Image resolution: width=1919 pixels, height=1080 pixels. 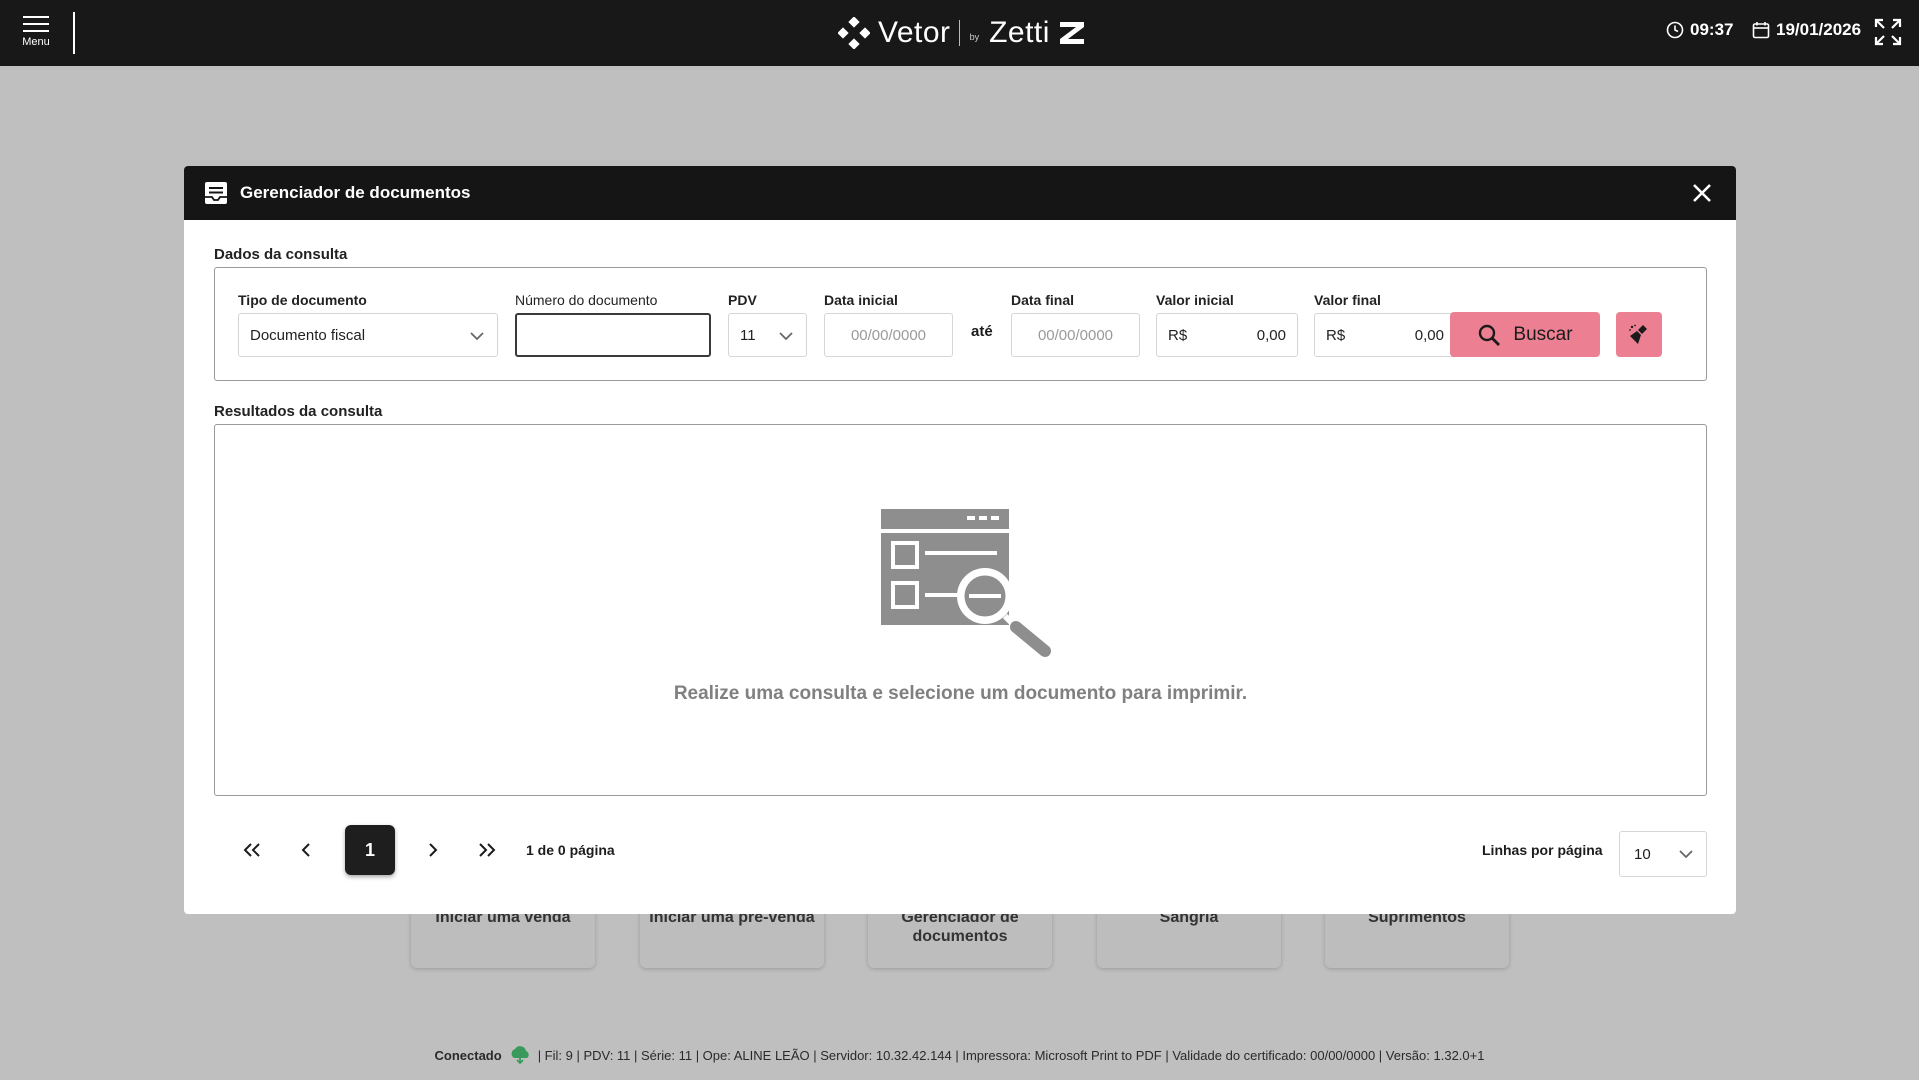 I want to click on clock-icon, so click(x=1675, y=30).